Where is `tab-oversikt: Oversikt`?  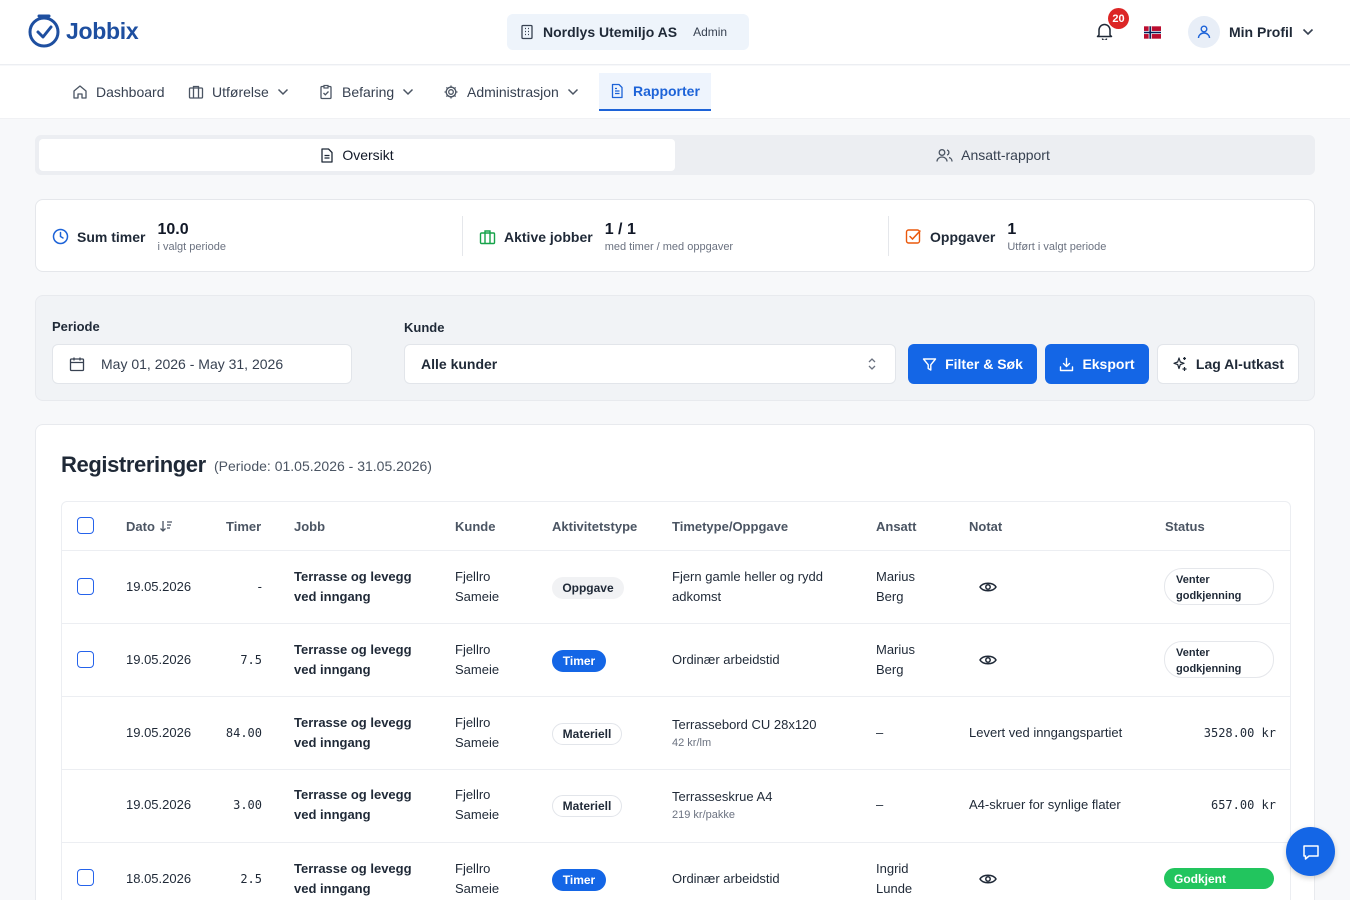 tab-oversikt: Oversikt is located at coordinates (357, 155).